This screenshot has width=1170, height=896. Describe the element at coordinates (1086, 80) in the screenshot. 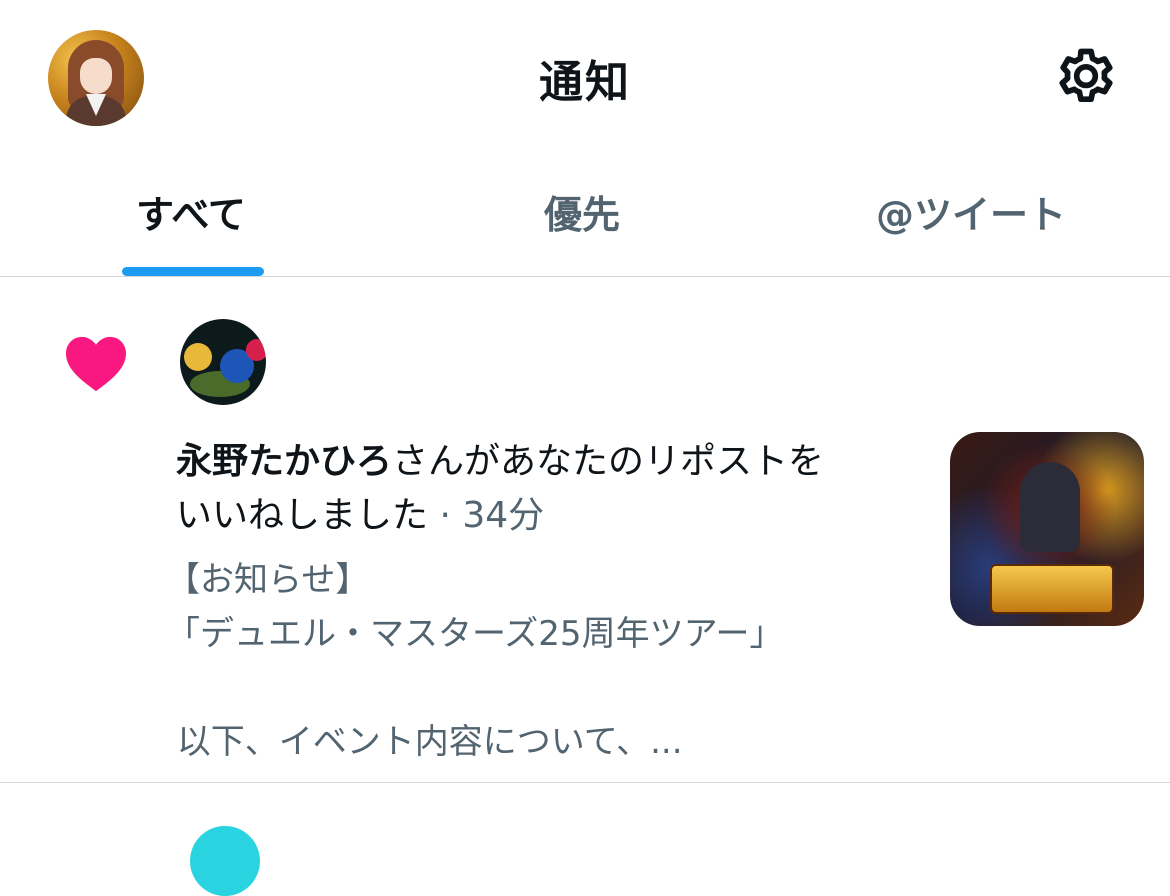

I see `gear-icon` at that location.